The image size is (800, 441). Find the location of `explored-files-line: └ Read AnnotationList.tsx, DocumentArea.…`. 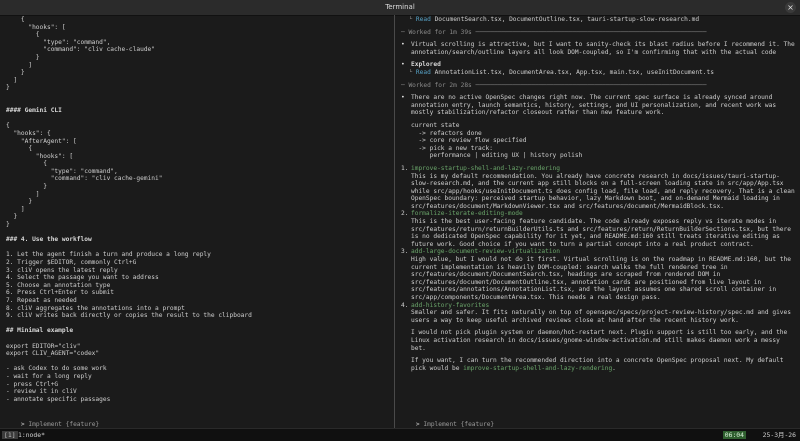

explored-files-line: └ Read AnnotationList.tsx, DocumentArea.… is located at coordinates (561, 72).